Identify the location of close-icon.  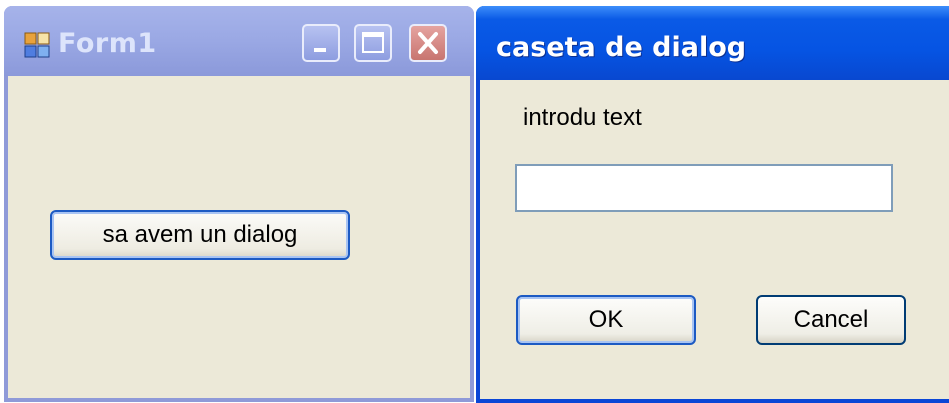
(428, 43).